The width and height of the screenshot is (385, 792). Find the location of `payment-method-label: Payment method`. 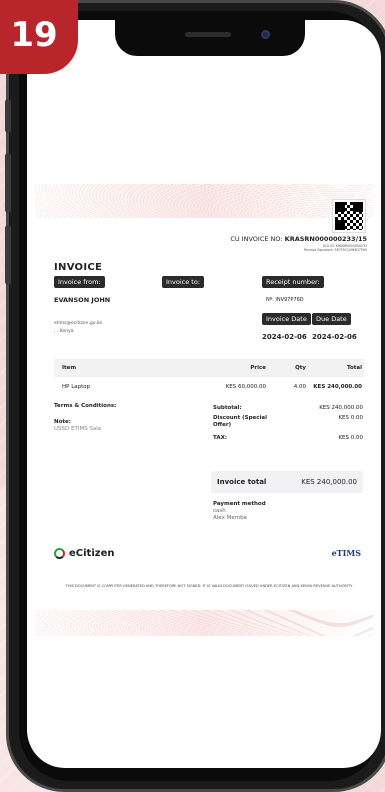

payment-method-label: Payment method is located at coordinates (239, 504).